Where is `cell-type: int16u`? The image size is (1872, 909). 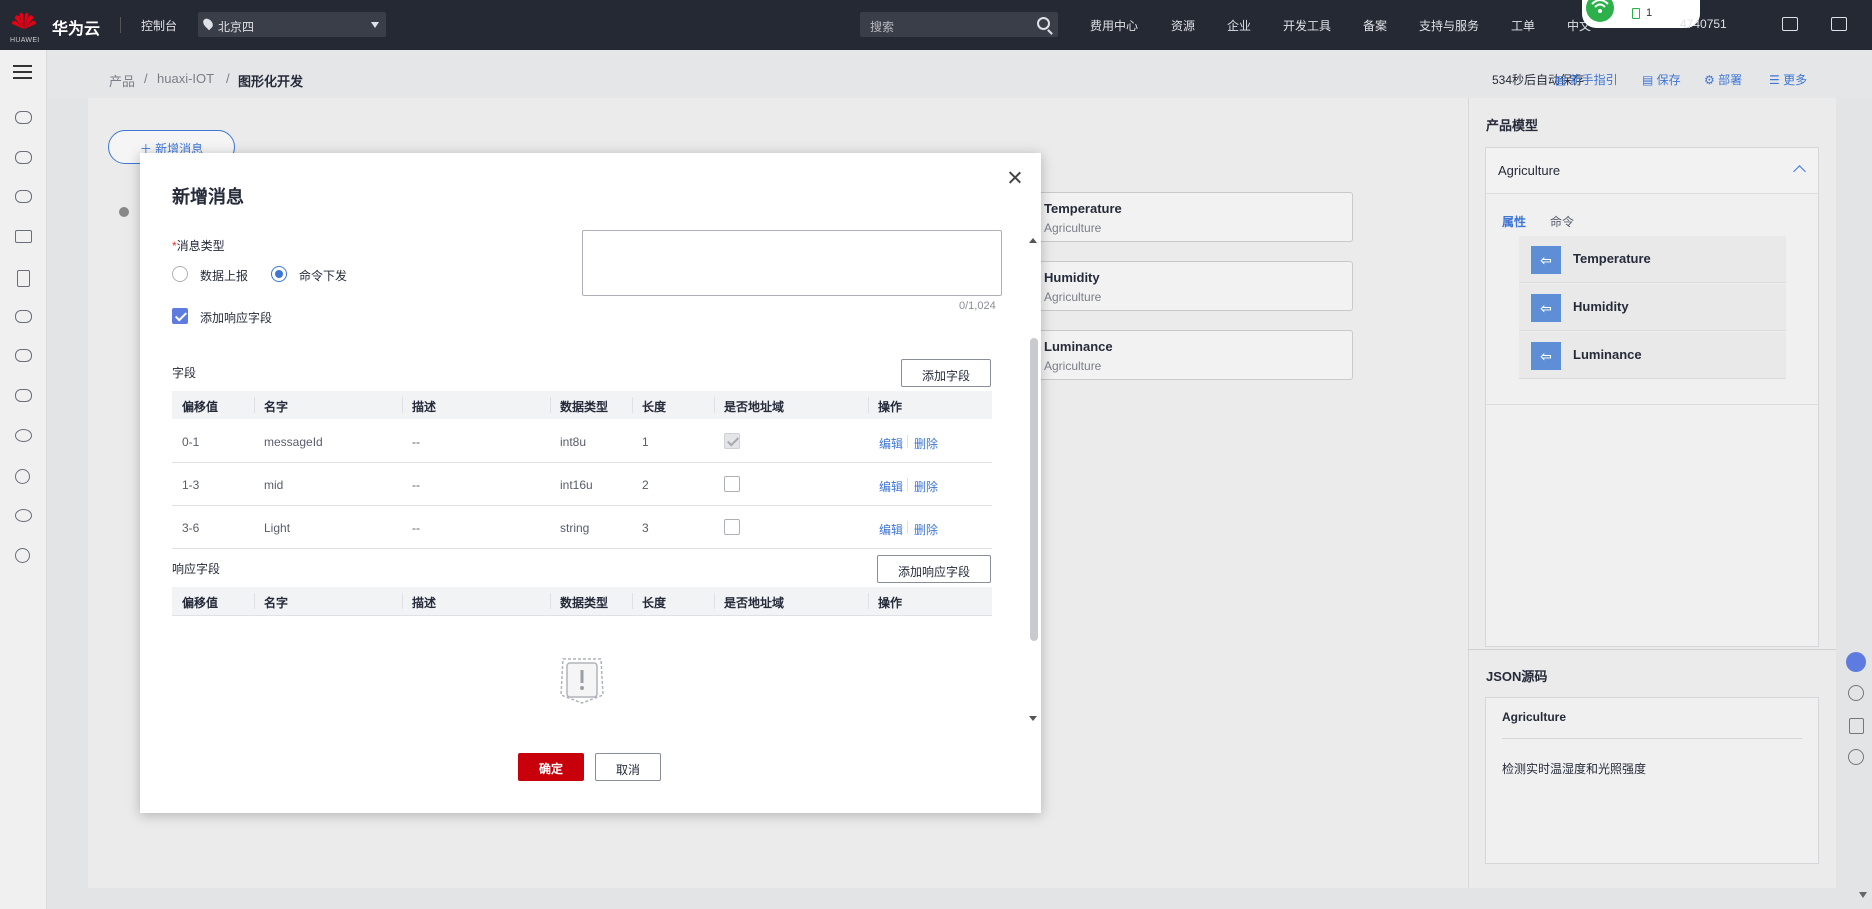
cell-type: int16u is located at coordinates (576, 485).